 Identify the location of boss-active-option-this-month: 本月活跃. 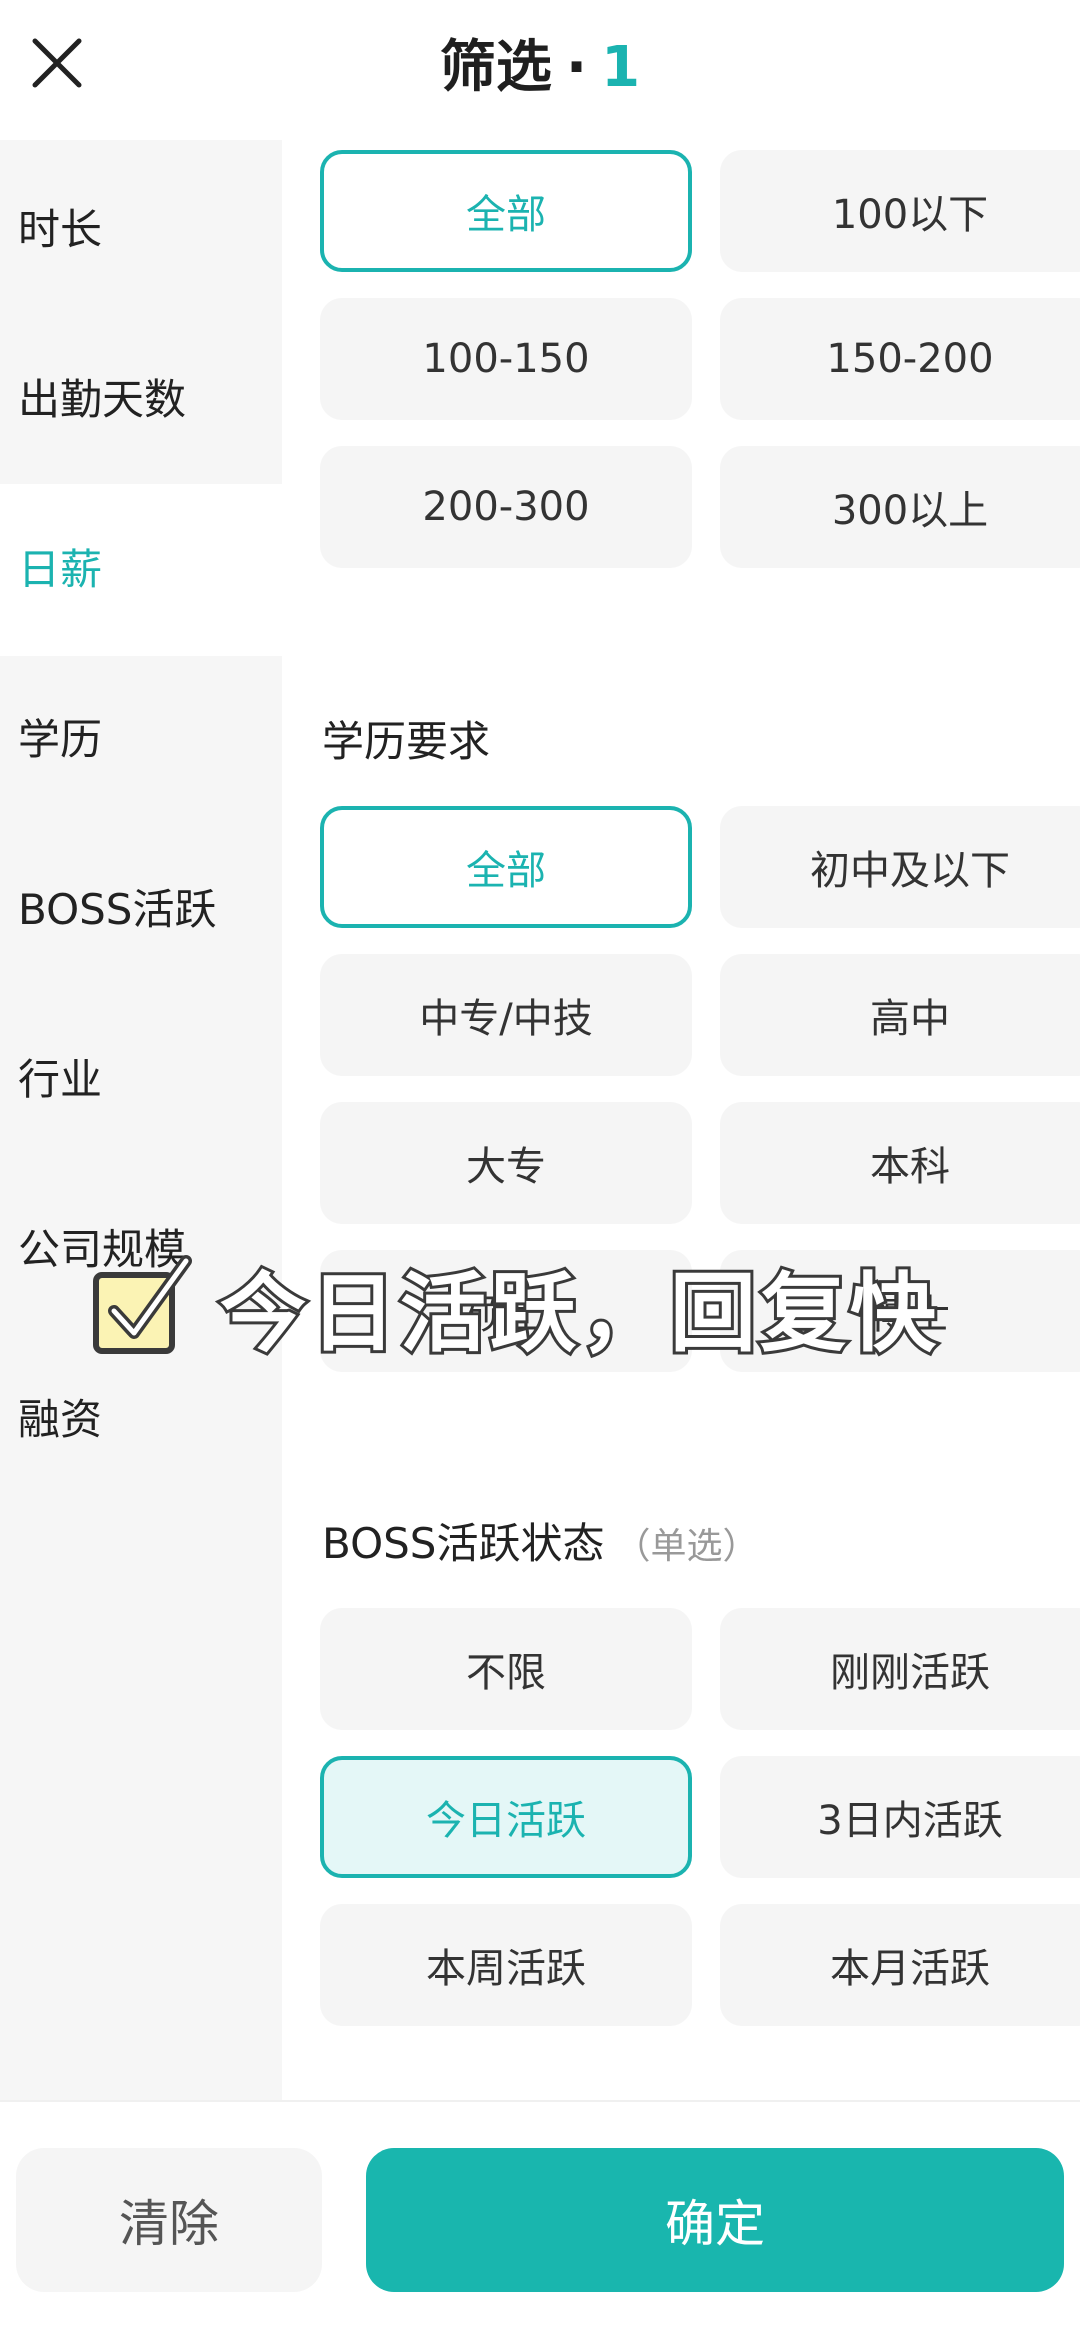
(900, 1965).